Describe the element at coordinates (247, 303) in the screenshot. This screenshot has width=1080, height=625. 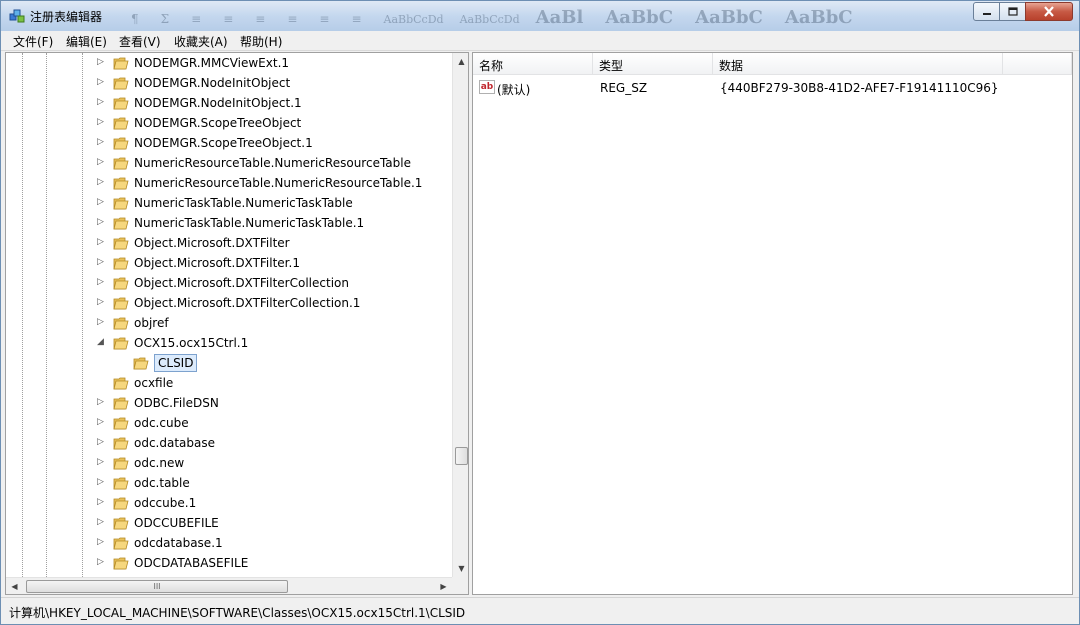
I see `tree-item-label: Object.Microsoft.DXTFilterCollection.1` at that location.